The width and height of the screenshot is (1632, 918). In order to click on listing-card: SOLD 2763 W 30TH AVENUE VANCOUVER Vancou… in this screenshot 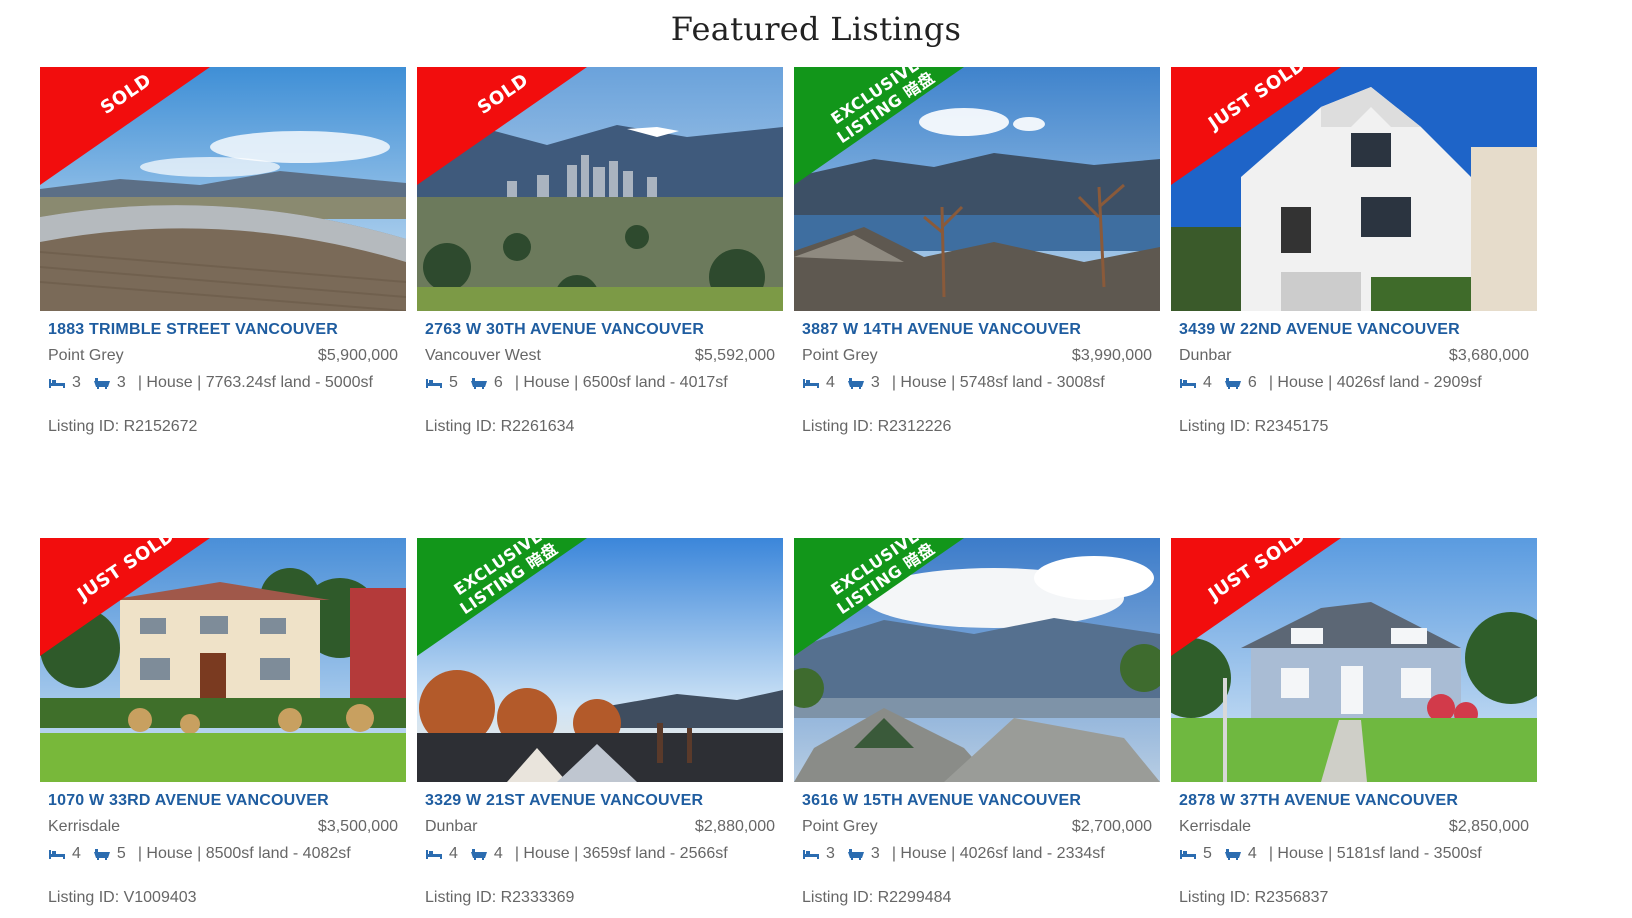, I will do `click(600, 257)`.